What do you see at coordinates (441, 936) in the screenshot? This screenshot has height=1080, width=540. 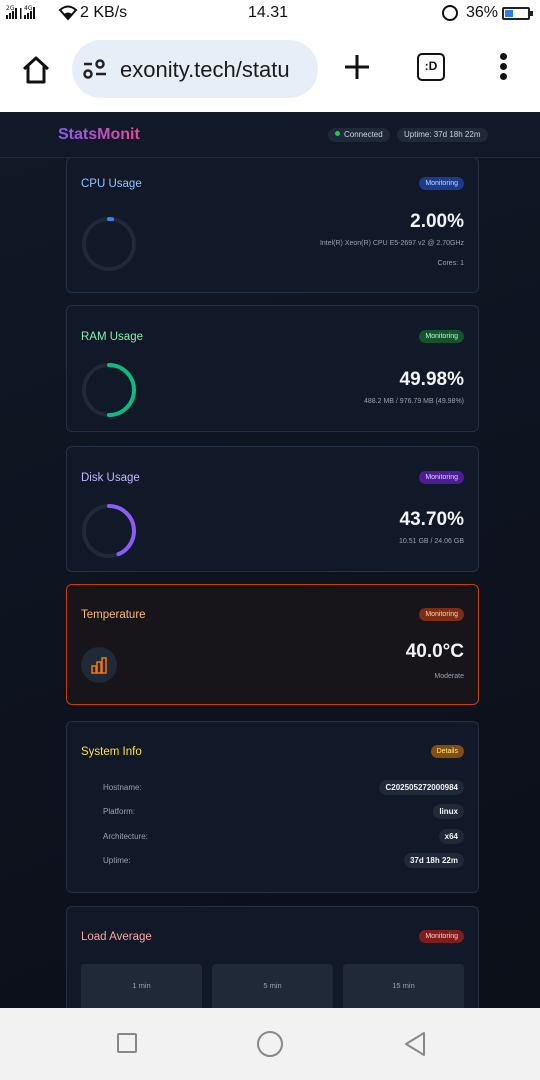 I see `load-average-badge: Monitoring` at bounding box center [441, 936].